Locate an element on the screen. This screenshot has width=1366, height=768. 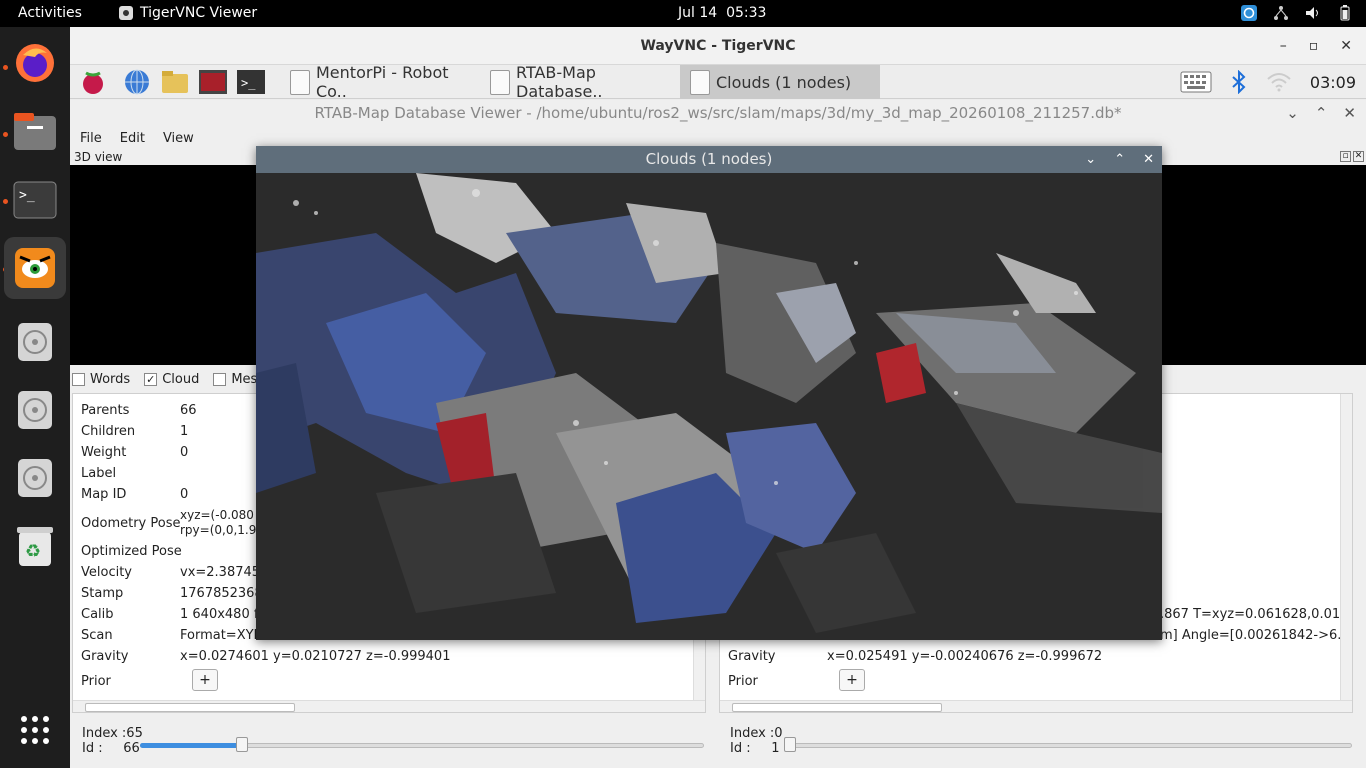
app-name-label: TigerVNC Viewer is located at coordinates (199, 13).